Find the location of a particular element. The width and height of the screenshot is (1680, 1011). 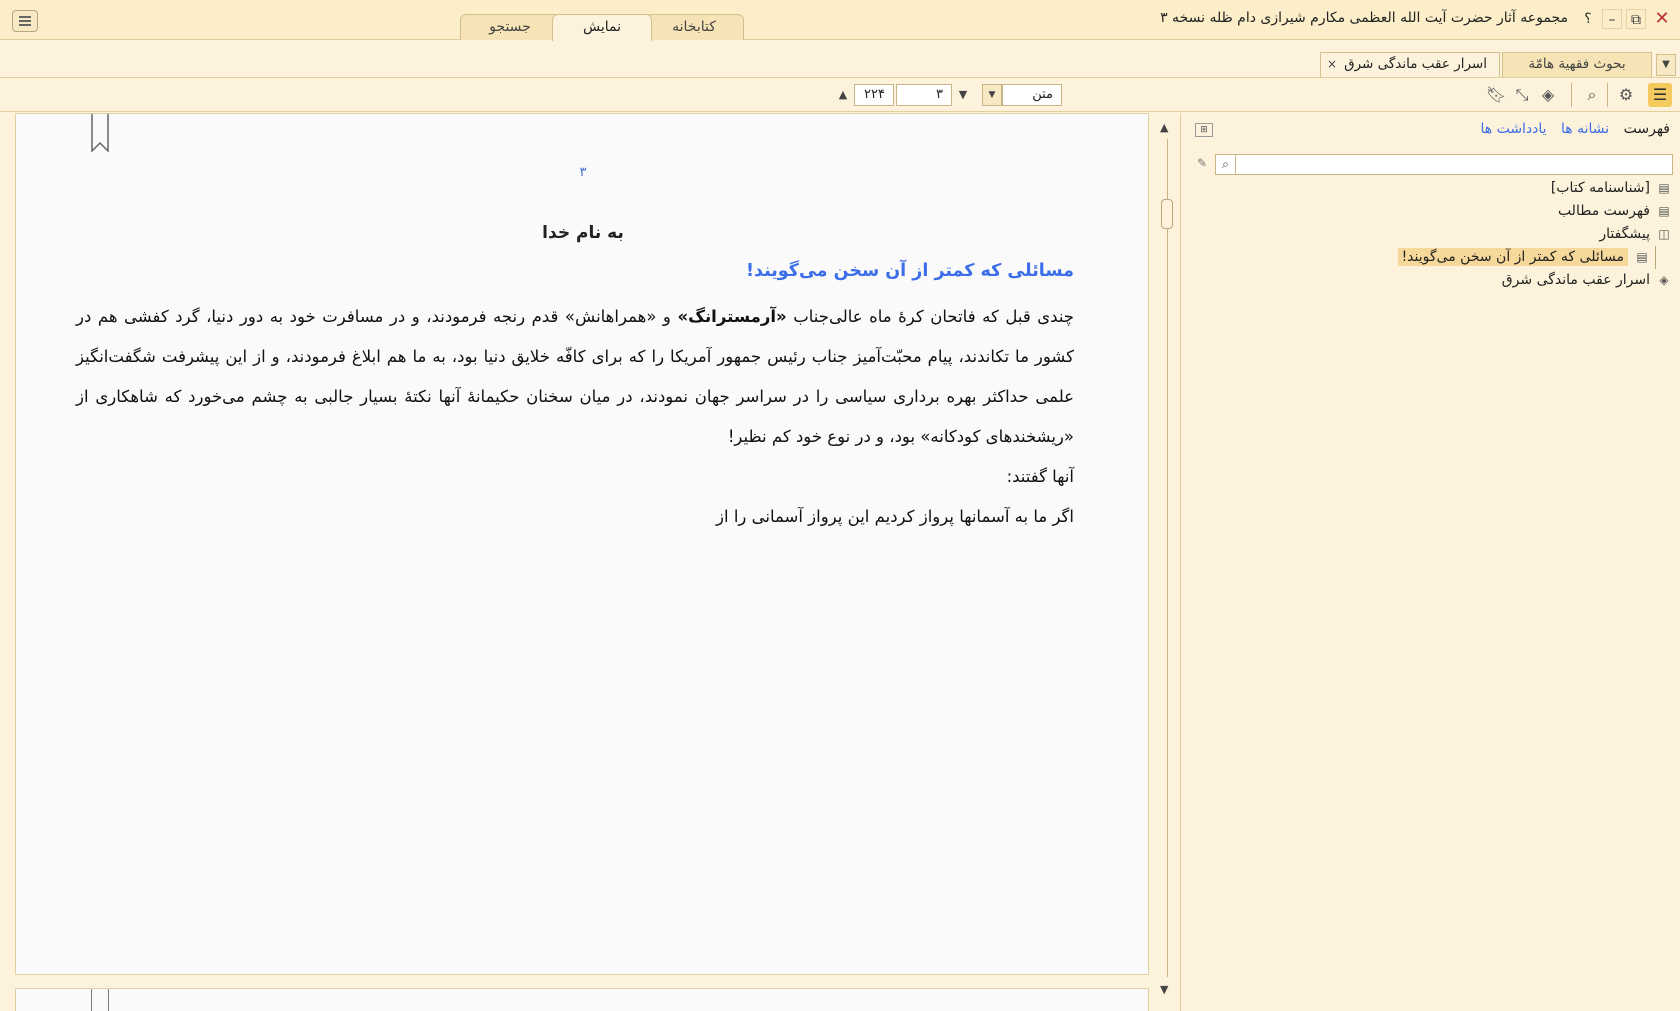

page-number-input: ۳ is located at coordinates (924, 95).